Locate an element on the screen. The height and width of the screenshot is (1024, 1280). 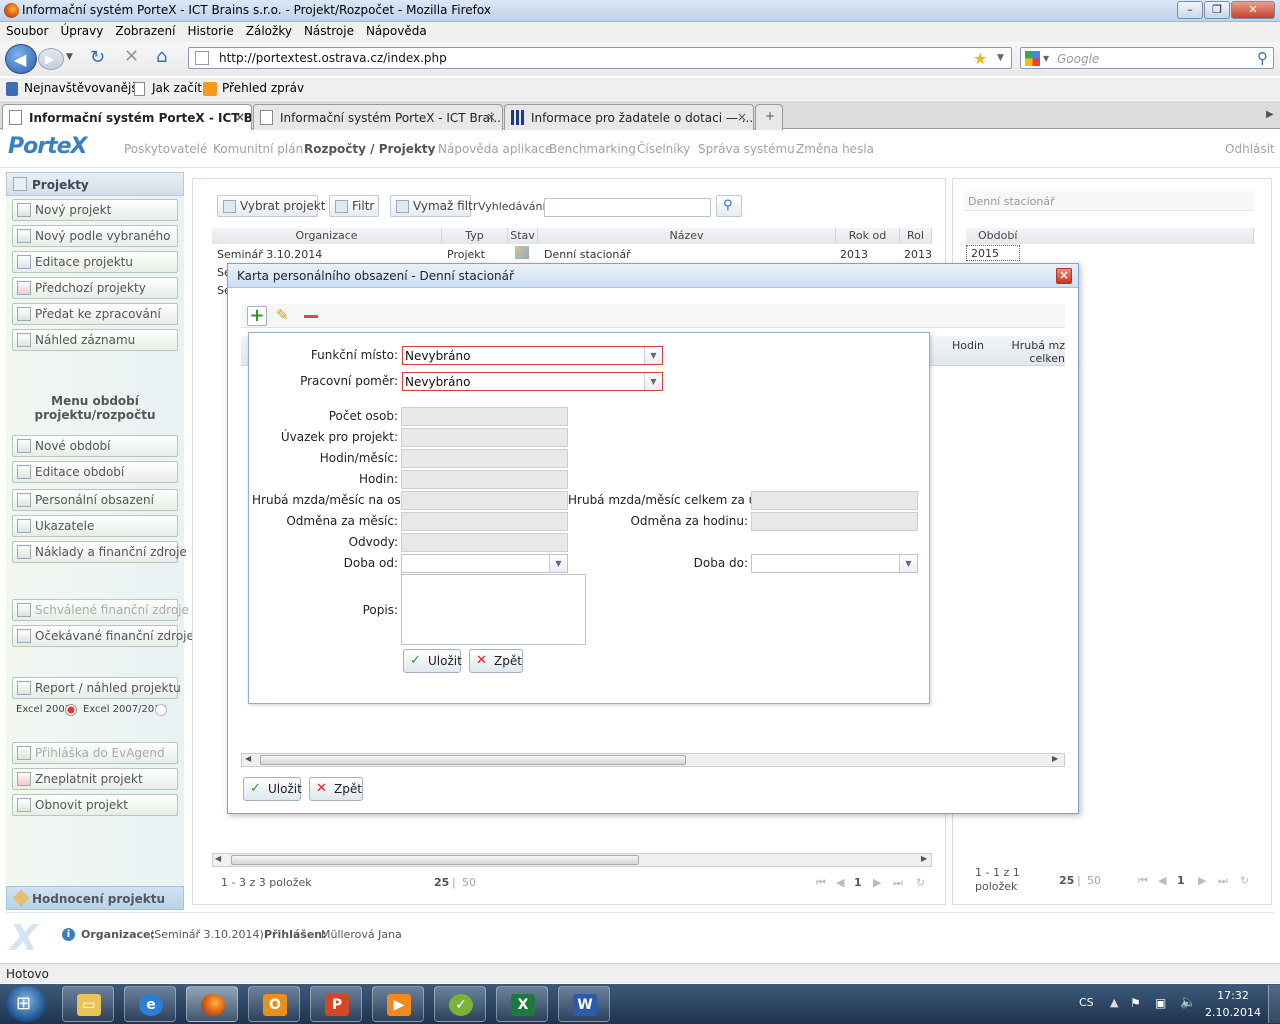
odvody-input is located at coordinates (484, 542).